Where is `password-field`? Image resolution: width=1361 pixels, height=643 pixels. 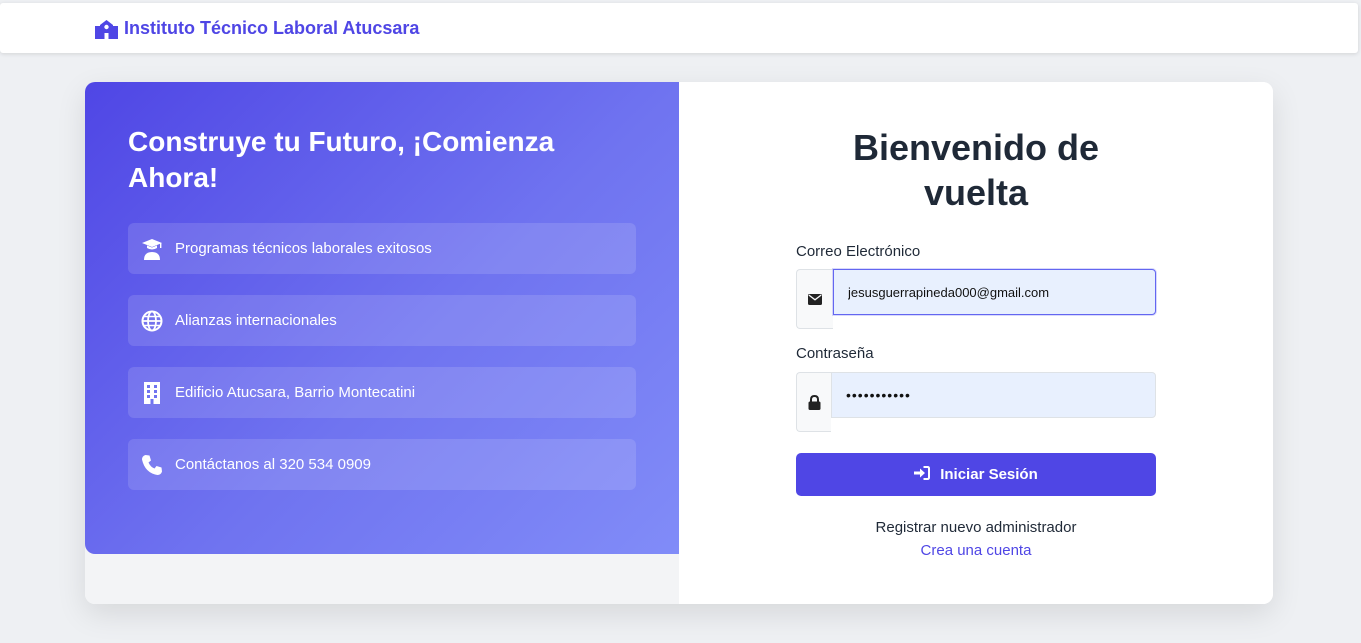
password-field is located at coordinates (993, 395).